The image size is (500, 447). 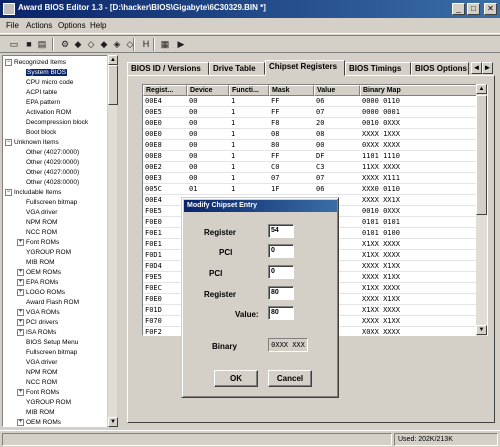 What do you see at coordinates (165, 178) in the screenshot?
I see `table-cell: 00E3` at bounding box center [165, 178].